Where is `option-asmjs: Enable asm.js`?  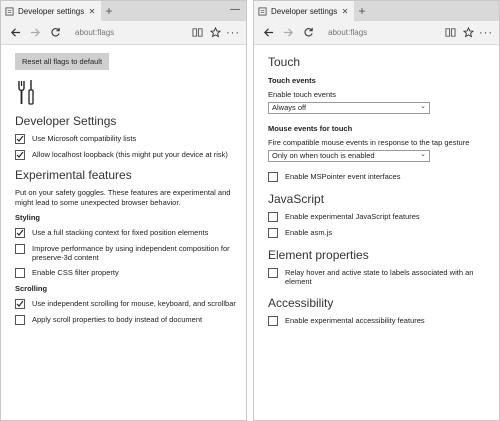
option-asmjs: Enable asm.js is located at coordinates (378, 232).